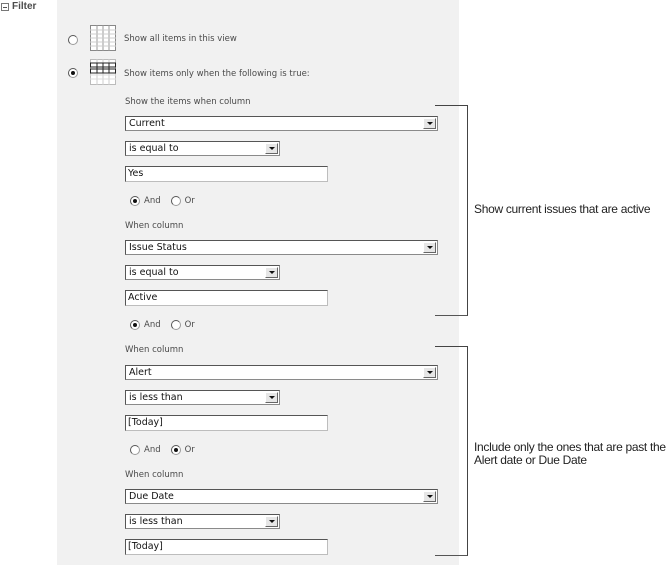  What do you see at coordinates (154, 272) in the screenshot?
I see `condition-2-operator-value: is equal to` at bounding box center [154, 272].